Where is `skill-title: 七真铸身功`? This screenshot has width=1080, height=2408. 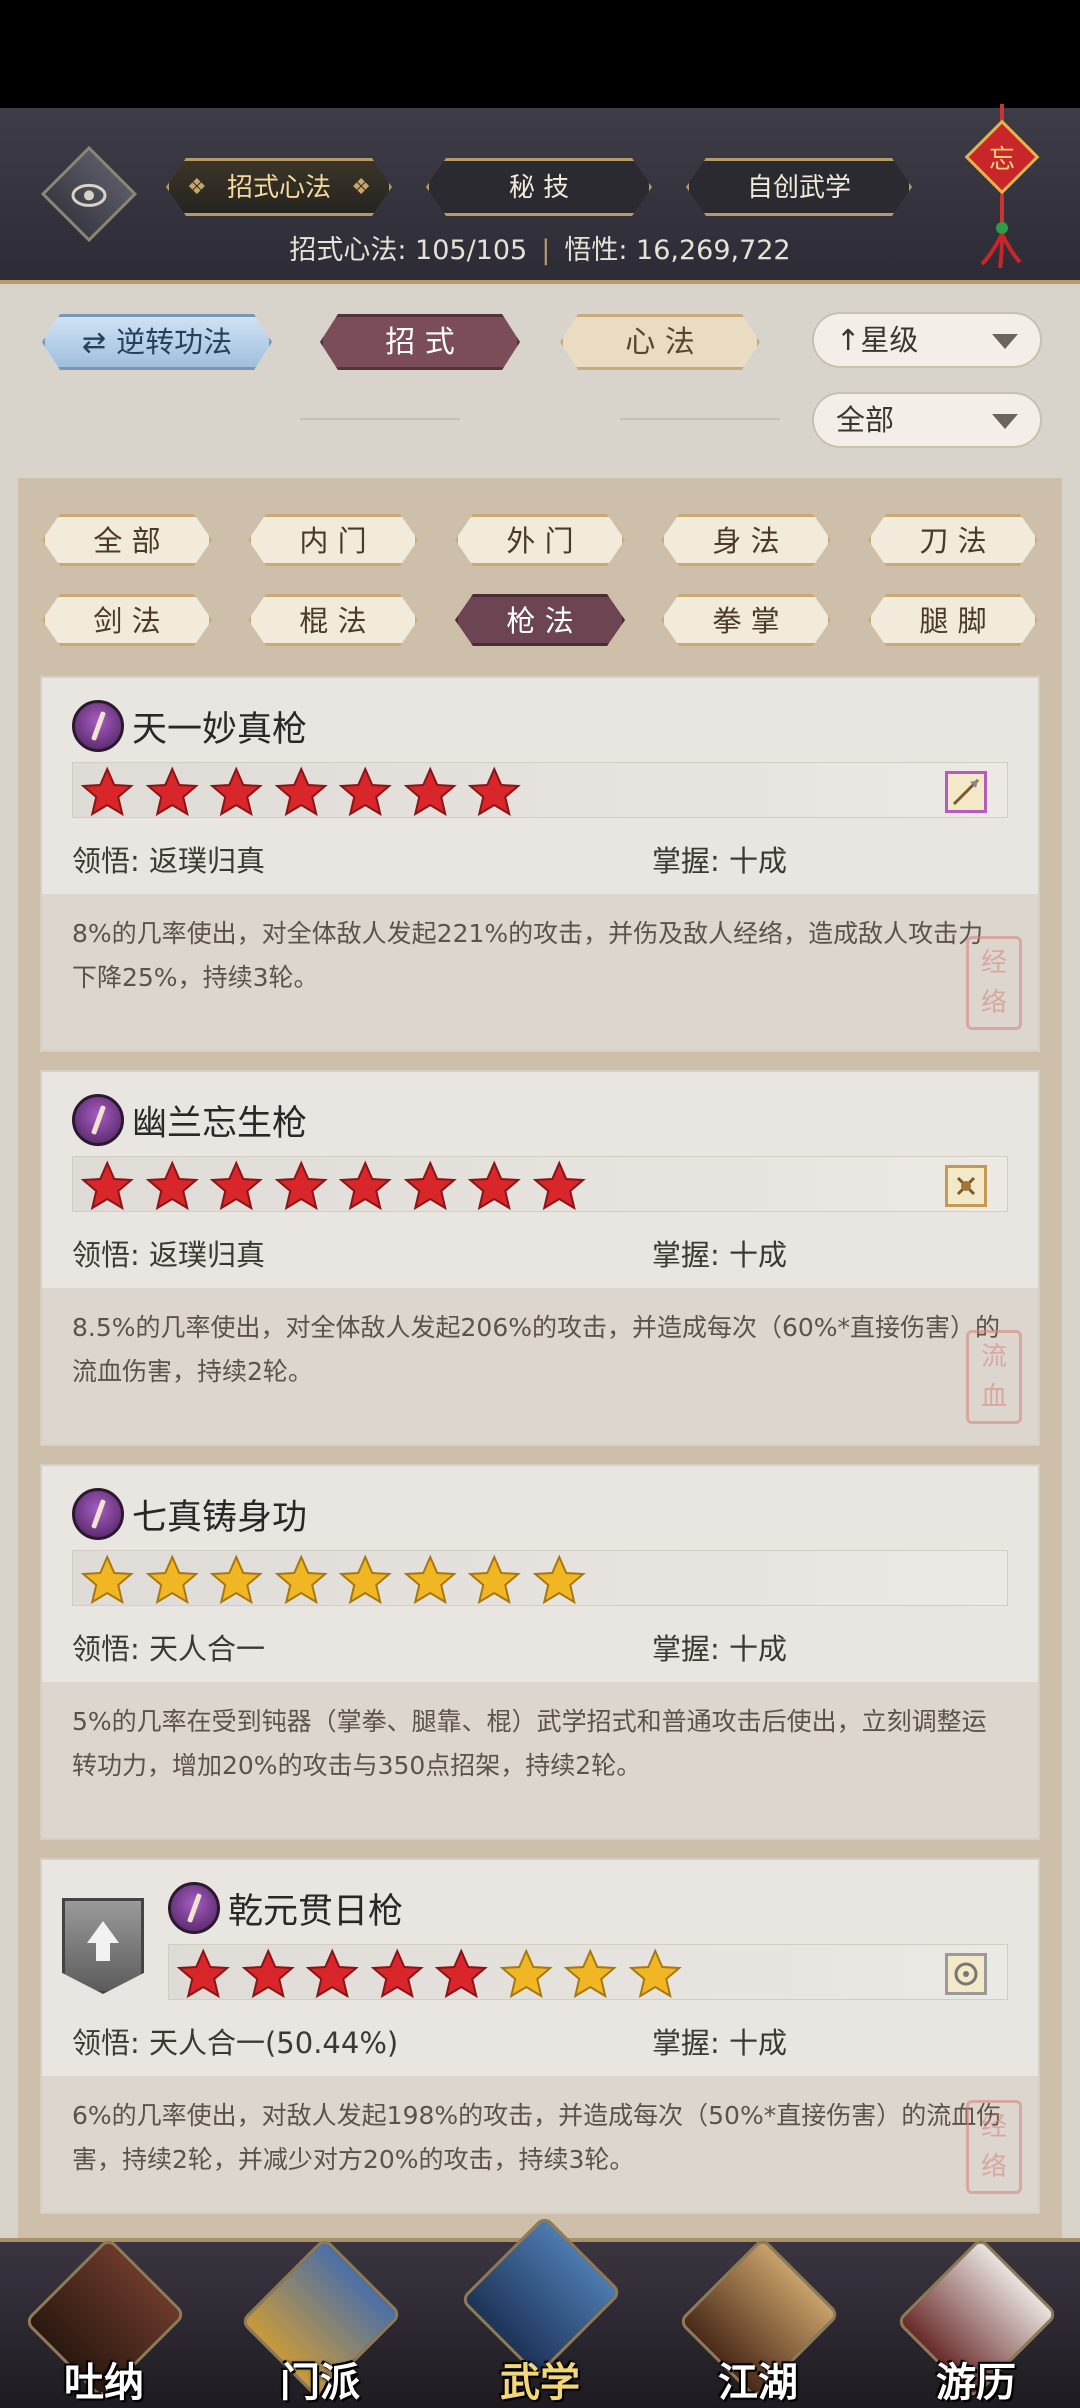
skill-title: 七真铸身功 is located at coordinates (189, 1514).